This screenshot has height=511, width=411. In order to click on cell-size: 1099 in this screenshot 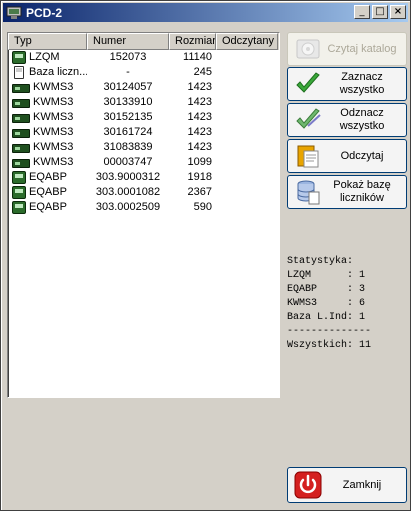, I will do `click(199, 162)`.